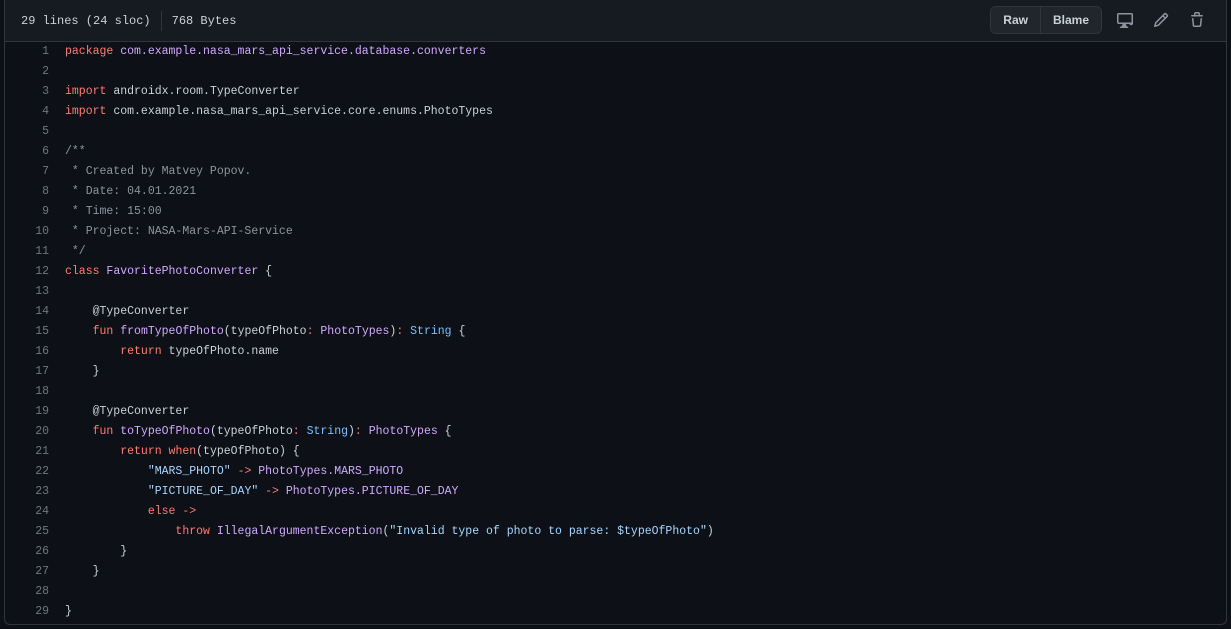 The height and width of the screenshot is (629, 1231). I want to click on code-token: @TypeConverter, so click(127, 411).